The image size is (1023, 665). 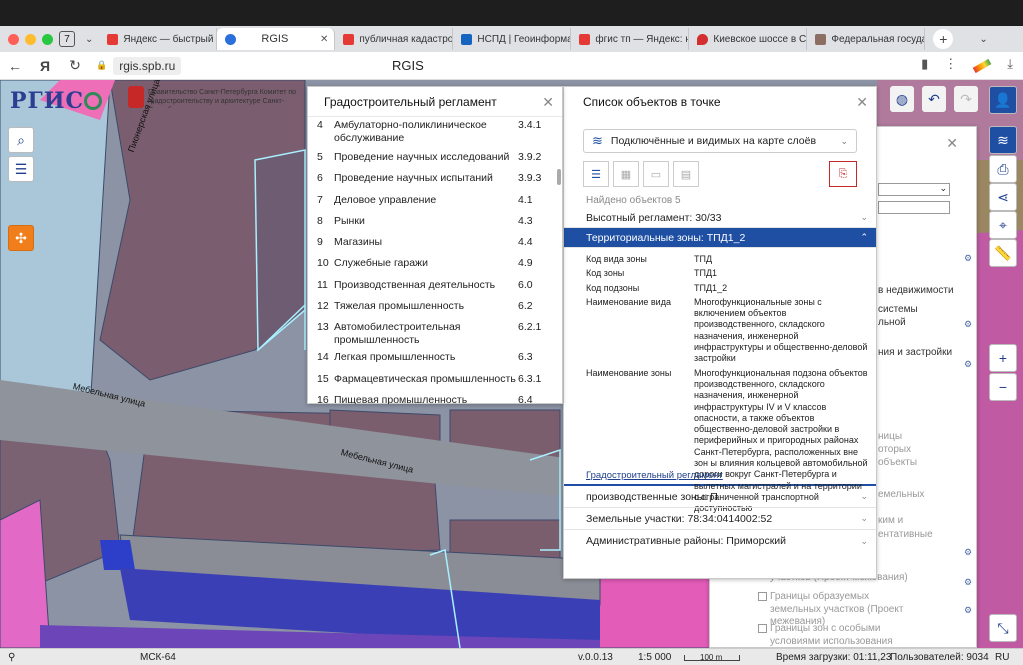 What do you see at coordinates (21, 169) in the screenshot?
I see `menu-button: ☰` at bounding box center [21, 169].